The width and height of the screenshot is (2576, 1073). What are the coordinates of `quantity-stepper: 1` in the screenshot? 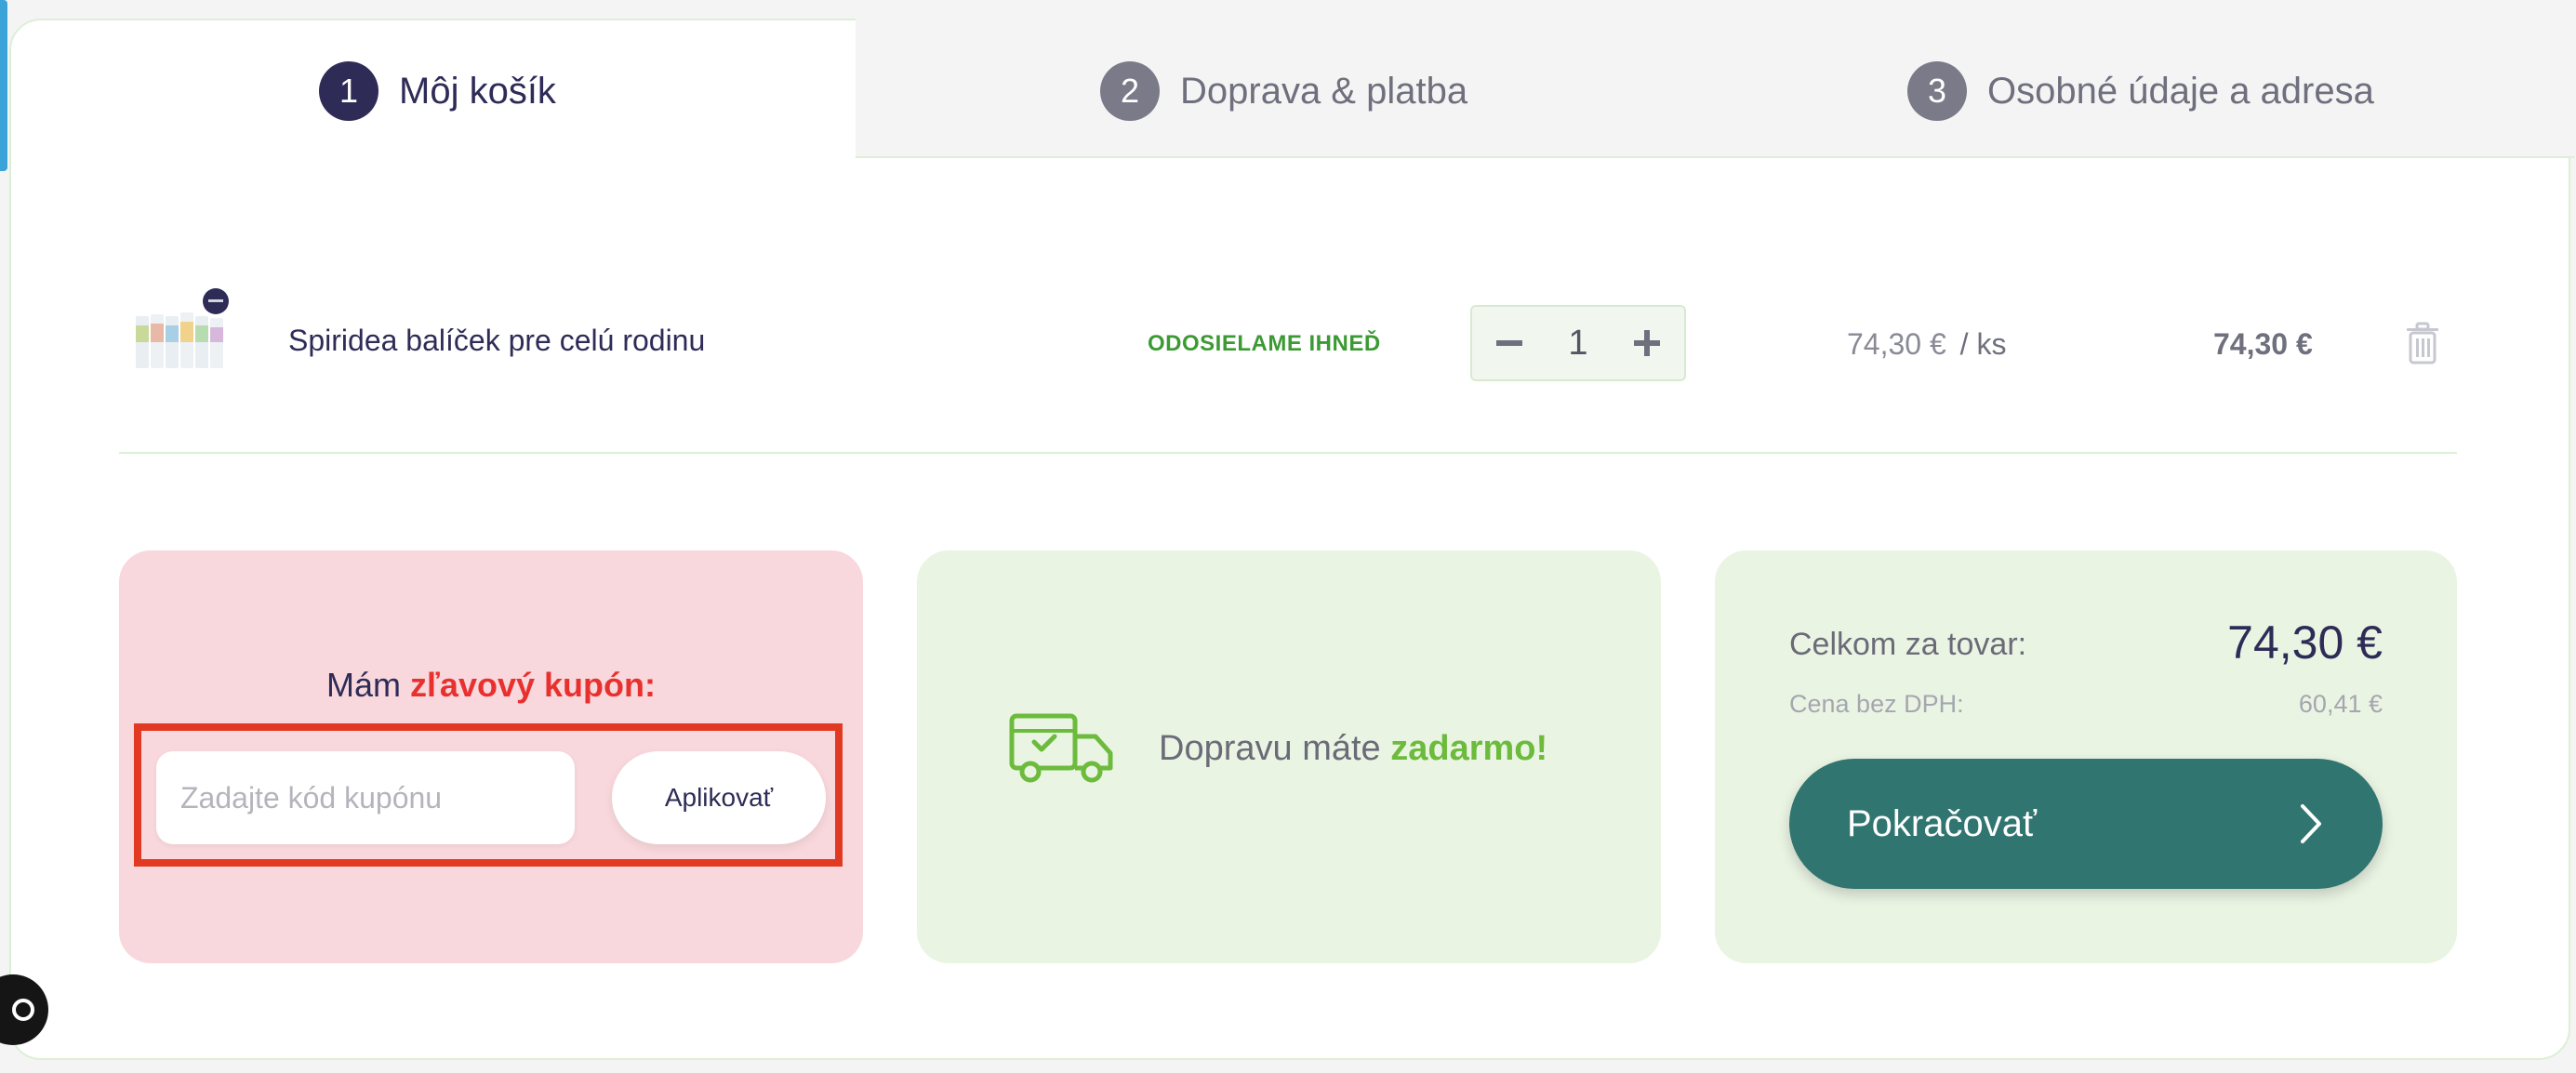 It's located at (1578, 343).